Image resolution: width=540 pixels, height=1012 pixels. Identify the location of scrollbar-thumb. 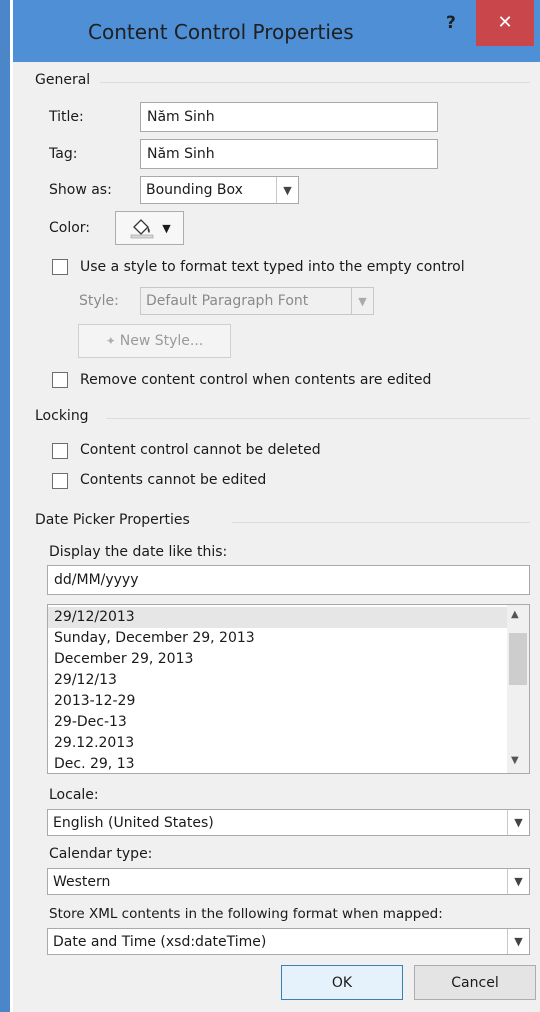
(518, 659).